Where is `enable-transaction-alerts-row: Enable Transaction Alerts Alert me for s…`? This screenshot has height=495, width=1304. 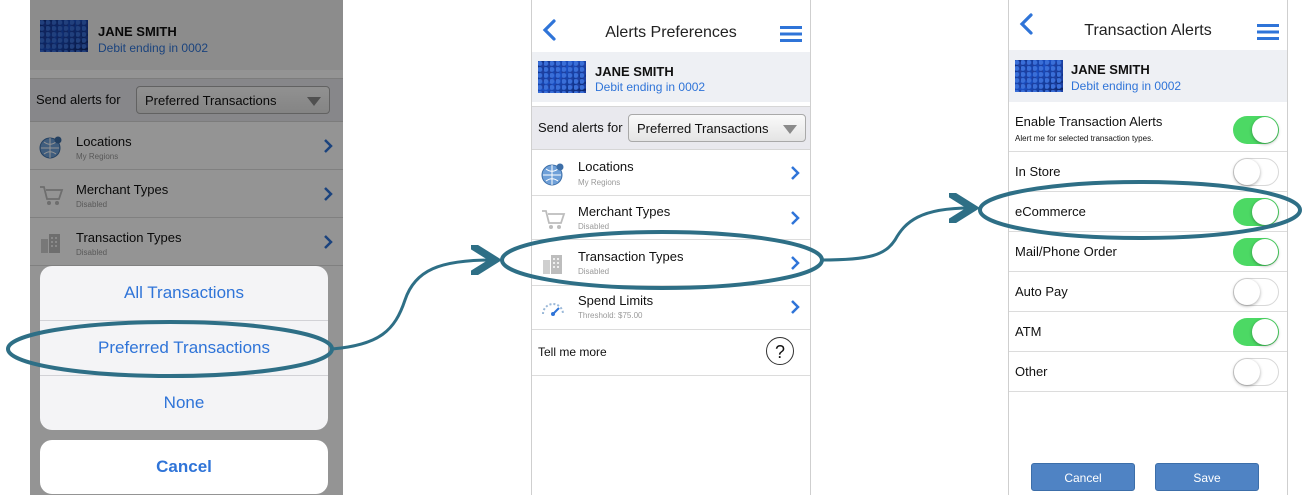
enable-transaction-alerts-row: Enable Transaction Alerts Alert me for s… is located at coordinates (1148, 129).